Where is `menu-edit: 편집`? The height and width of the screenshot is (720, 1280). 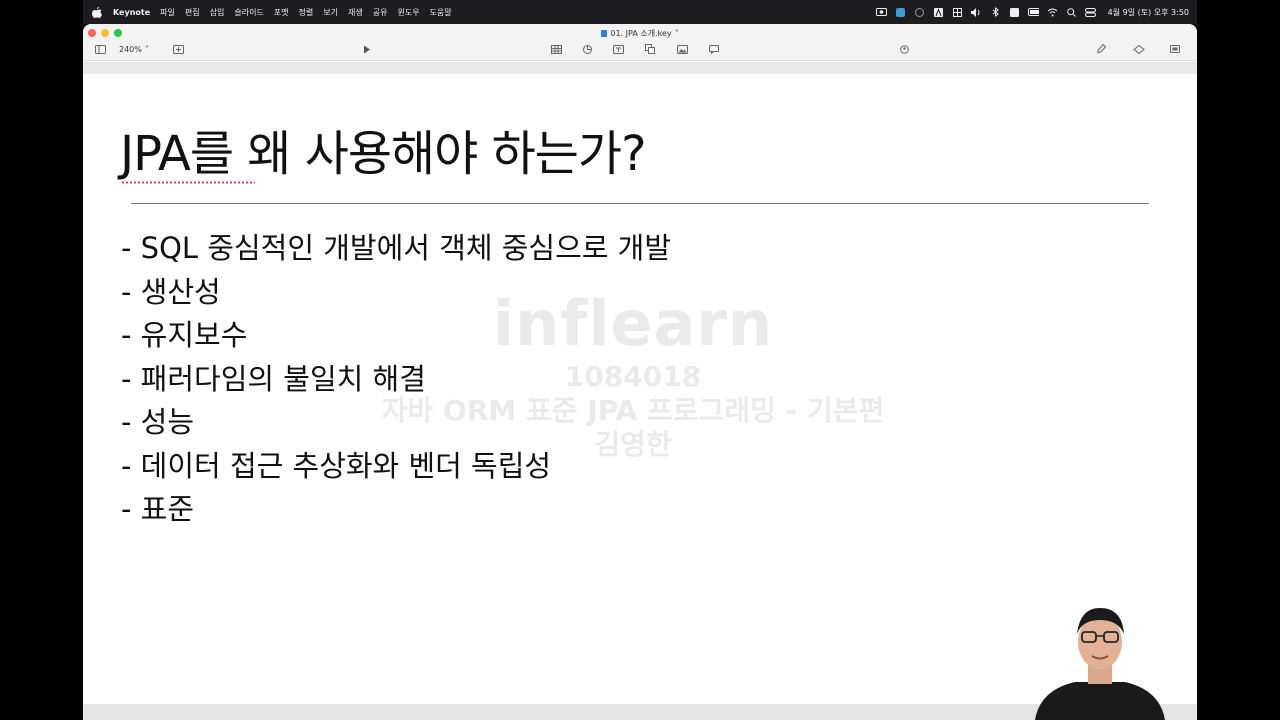
menu-edit: 편집 is located at coordinates (192, 12).